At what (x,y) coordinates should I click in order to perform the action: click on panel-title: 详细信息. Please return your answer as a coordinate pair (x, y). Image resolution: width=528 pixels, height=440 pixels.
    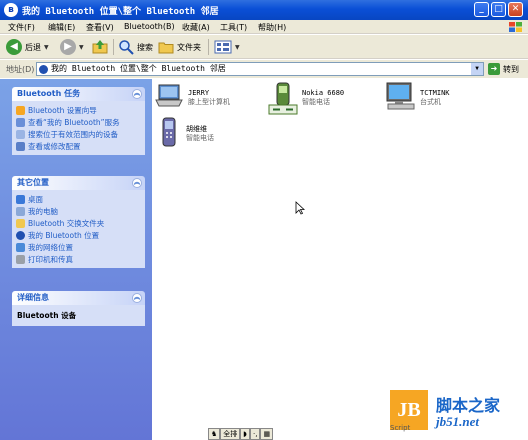
    Looking at the image, I should click on (33, 297).